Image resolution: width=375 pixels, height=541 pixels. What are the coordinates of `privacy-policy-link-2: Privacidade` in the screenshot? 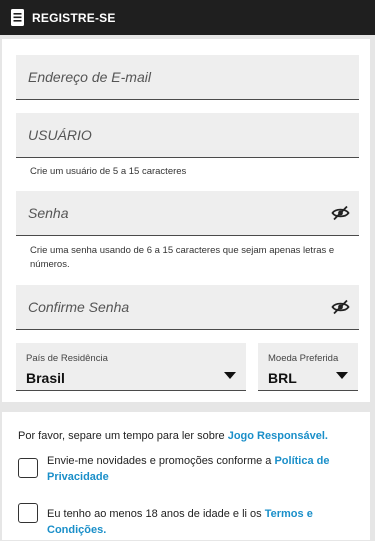 It's located at (78, 477).